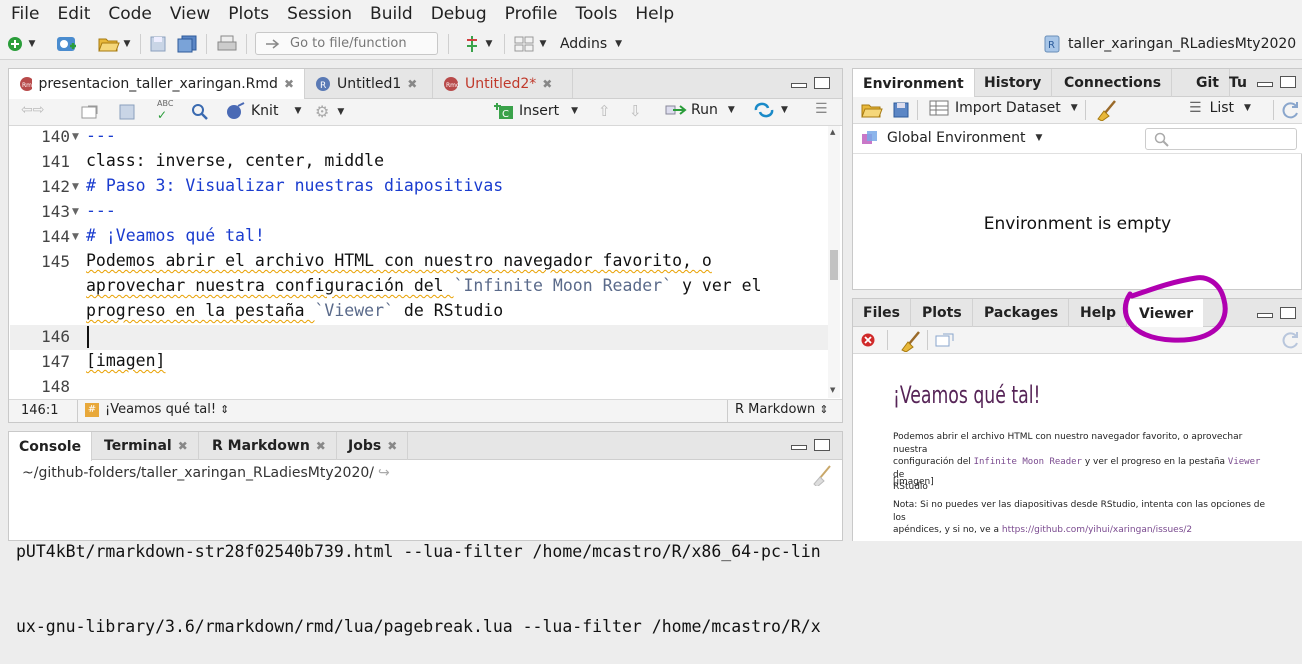 The height and width of the screenshot is (664, 1302). Describe the element at coordinates (1171, 44) in the screenshot. I see `project-menu: R taller_xaringan_RLadiesMty2020` at that location.